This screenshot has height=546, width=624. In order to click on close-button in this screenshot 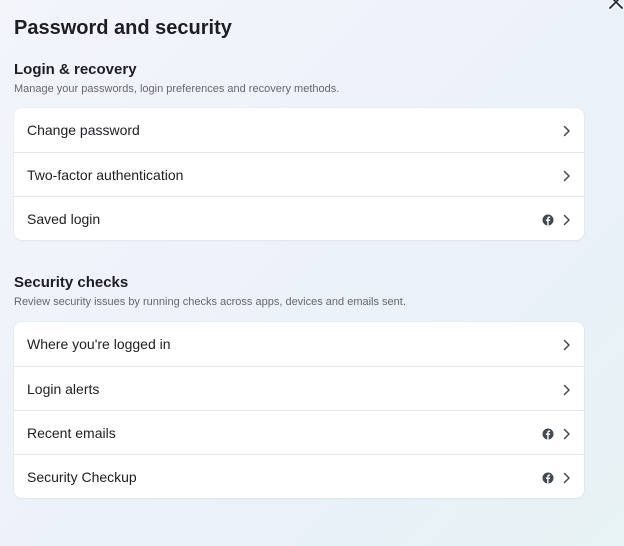, I will do `click(616, 5)`.